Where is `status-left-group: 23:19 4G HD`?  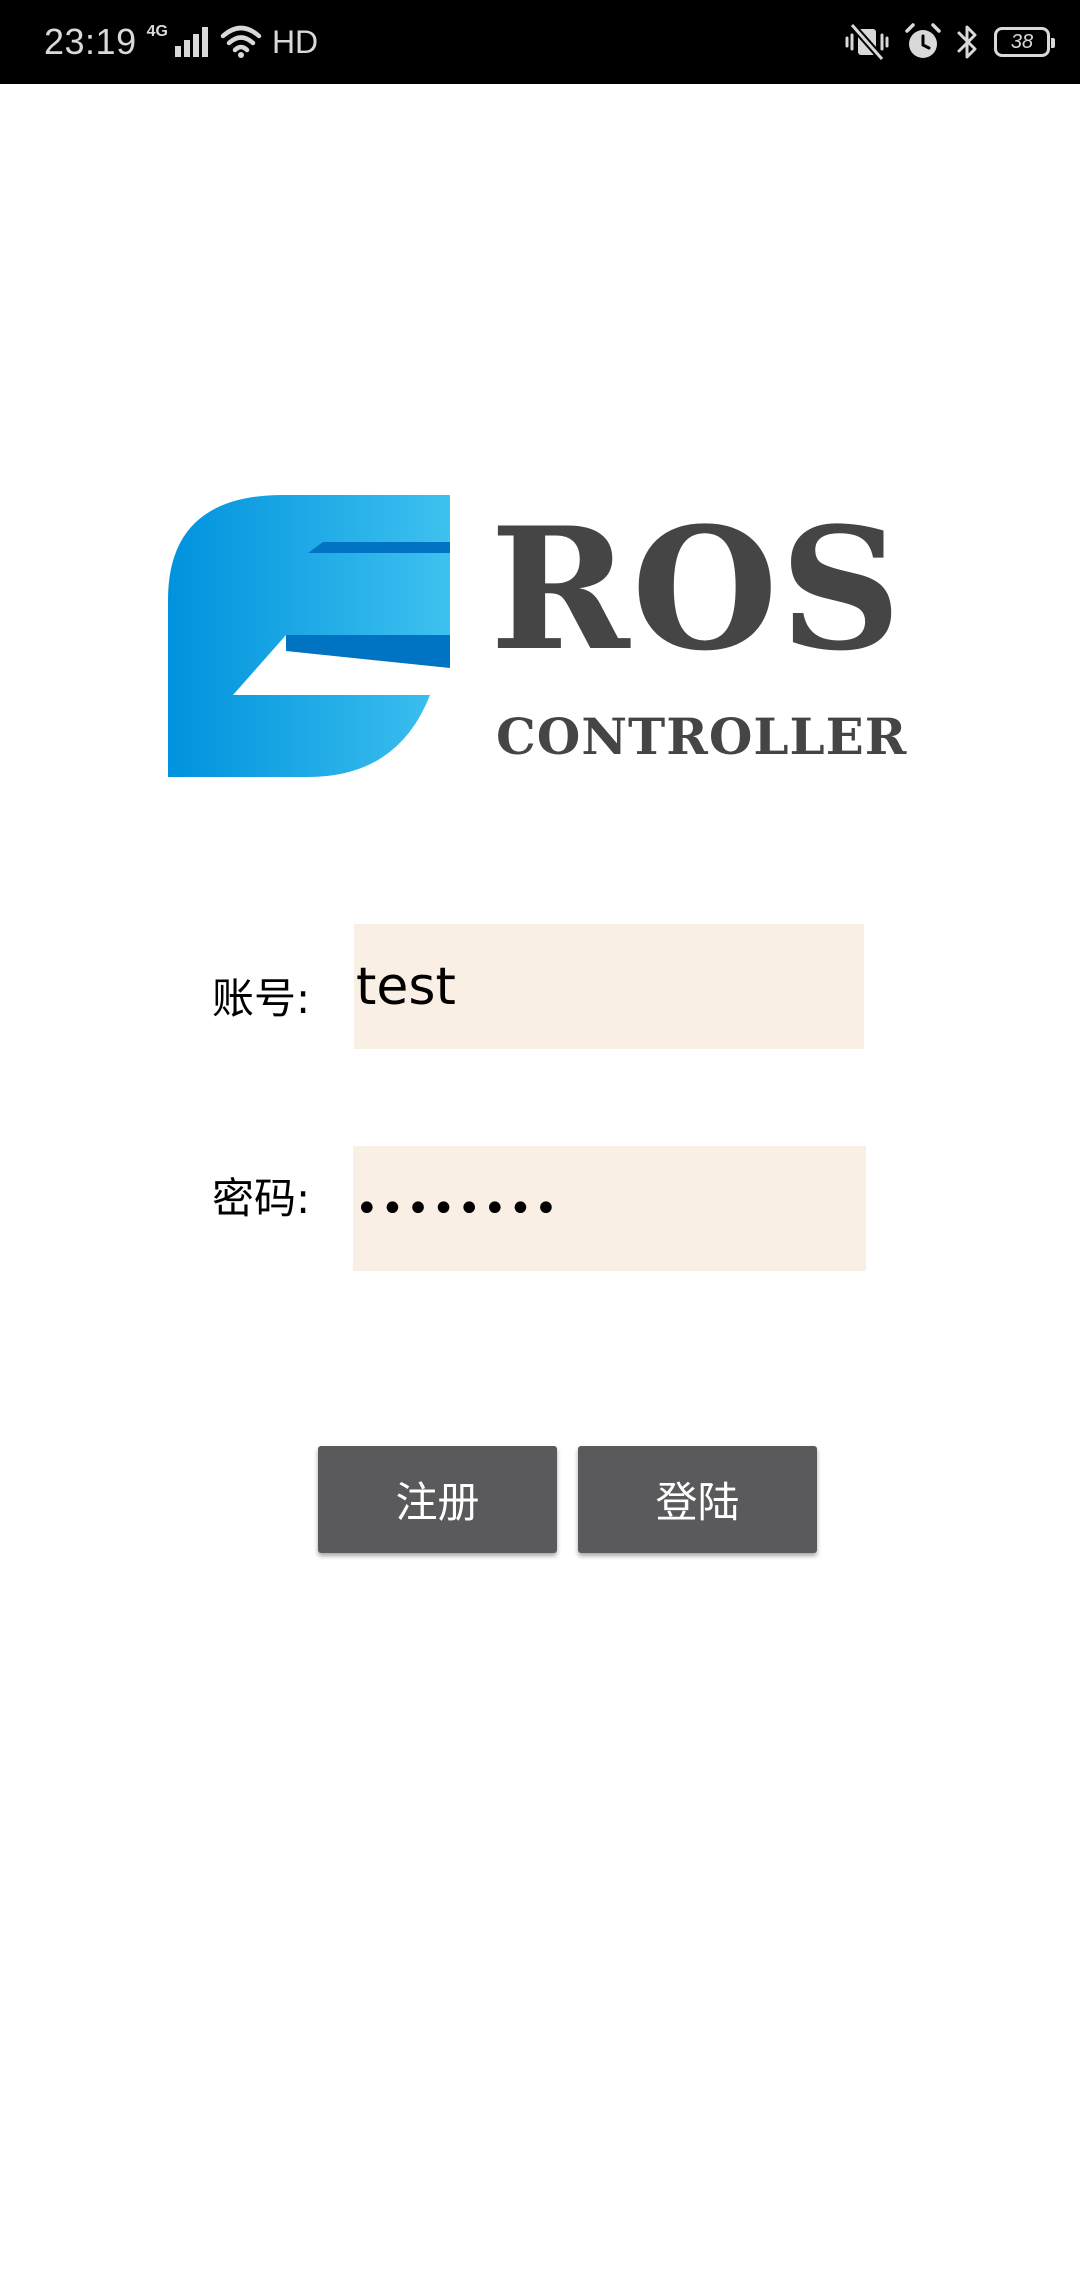
status-left-group: 23:19 4G HD is located at coordinates (181, 42).